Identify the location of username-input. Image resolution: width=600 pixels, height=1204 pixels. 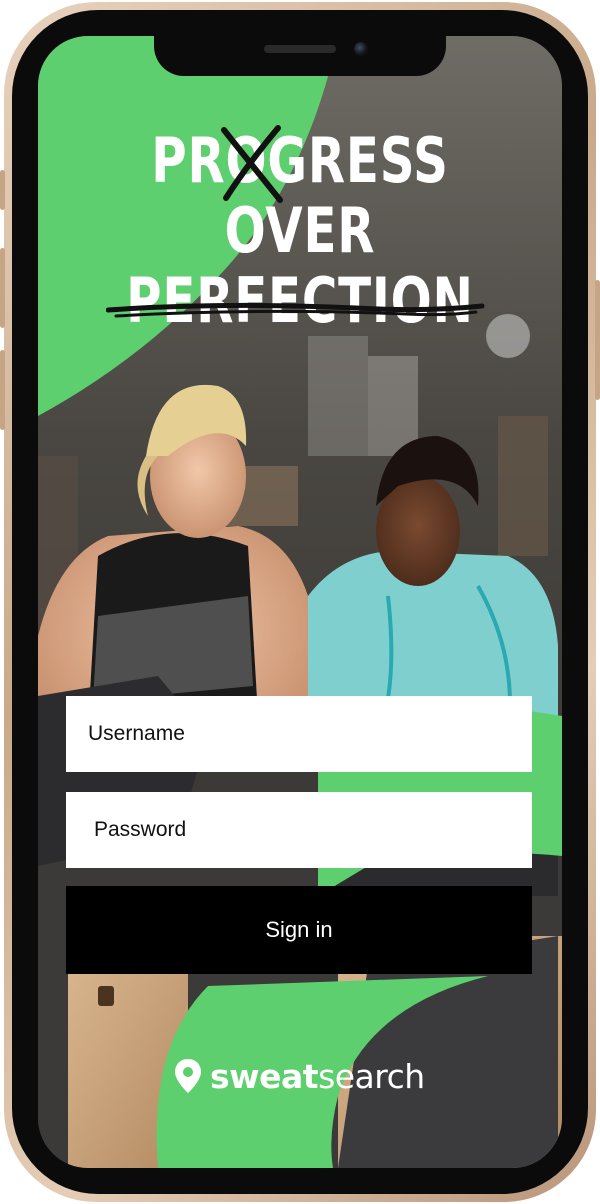
(299, 734).